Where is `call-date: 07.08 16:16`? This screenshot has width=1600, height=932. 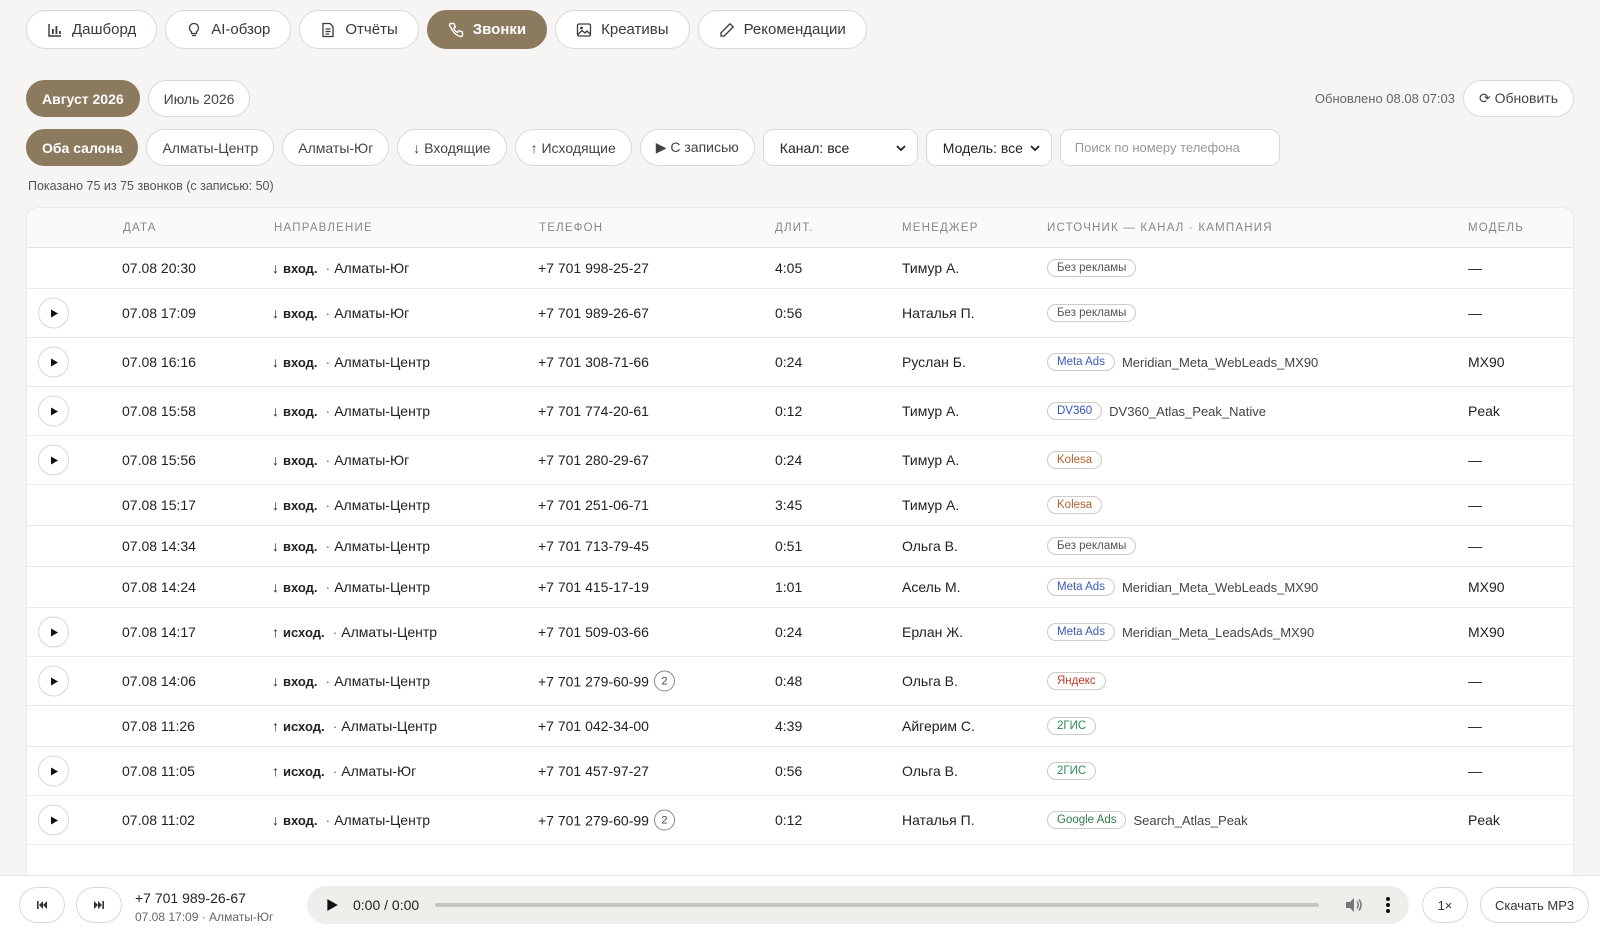
call-date: 07.08 16:16 is located at coordinates (159, 362).